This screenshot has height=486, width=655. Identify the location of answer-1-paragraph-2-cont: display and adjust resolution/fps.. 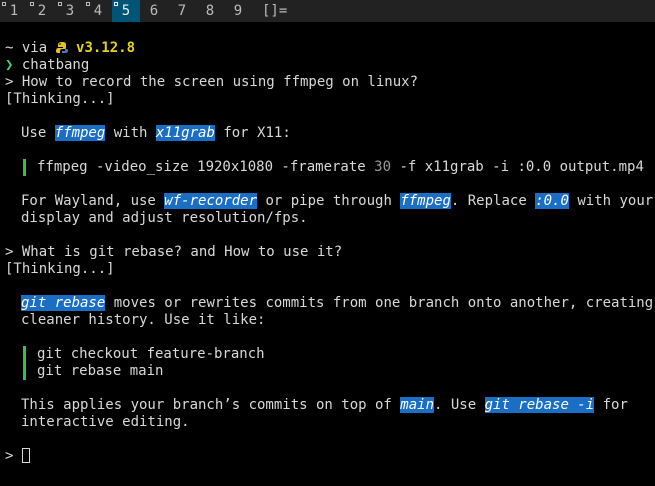
(164, 218).